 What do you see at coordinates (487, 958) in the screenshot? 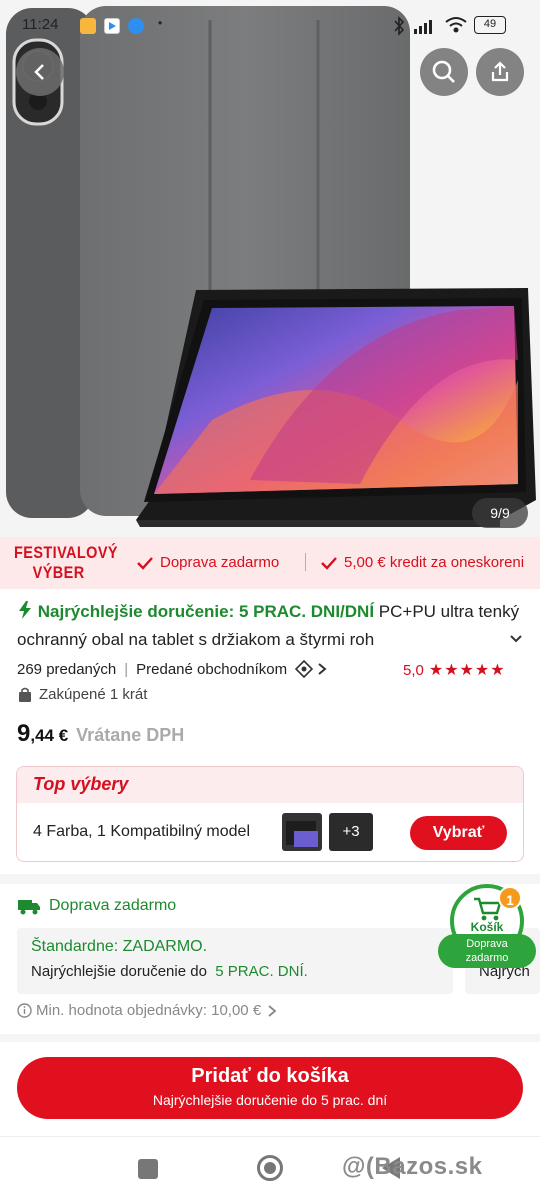
I see `cart-sub-line2: zadarmo` at bounding box center [487, 958].